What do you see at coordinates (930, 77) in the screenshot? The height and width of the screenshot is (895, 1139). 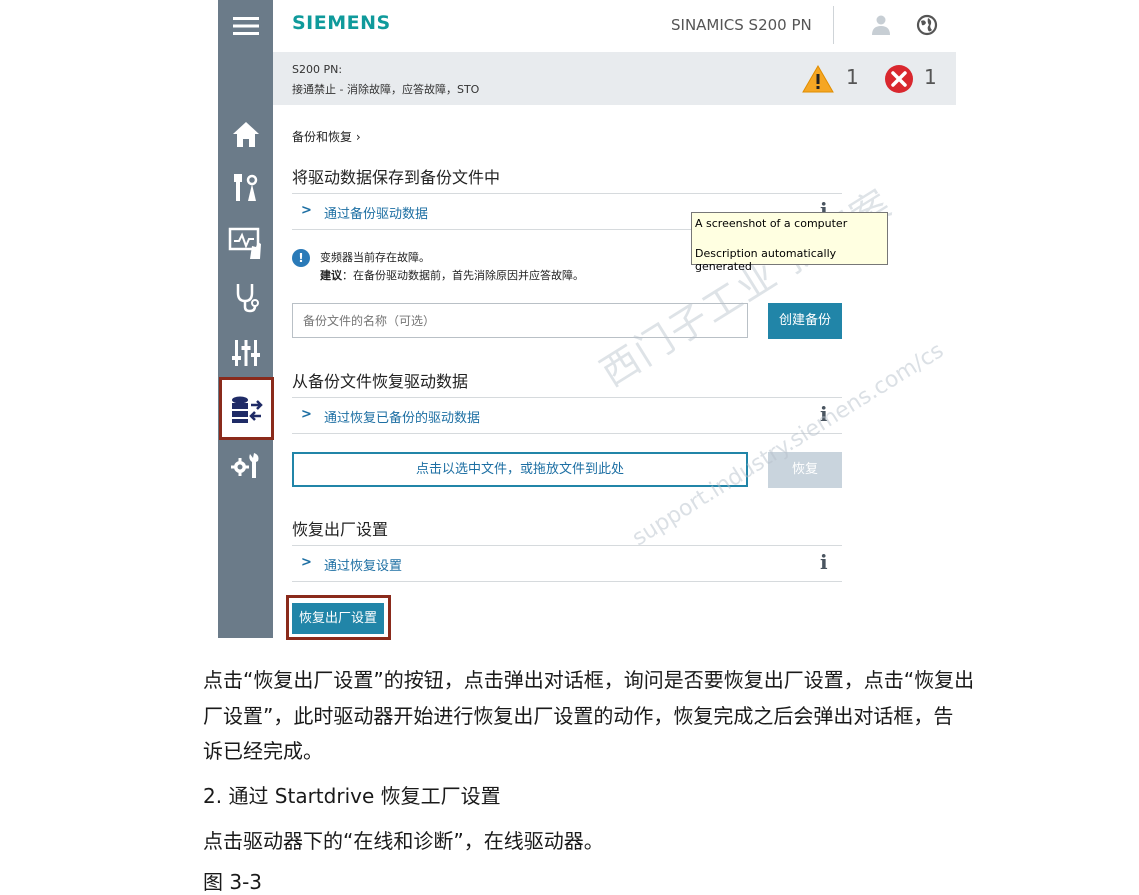 I see `error-count: 1` at bounding box center [930, 77].